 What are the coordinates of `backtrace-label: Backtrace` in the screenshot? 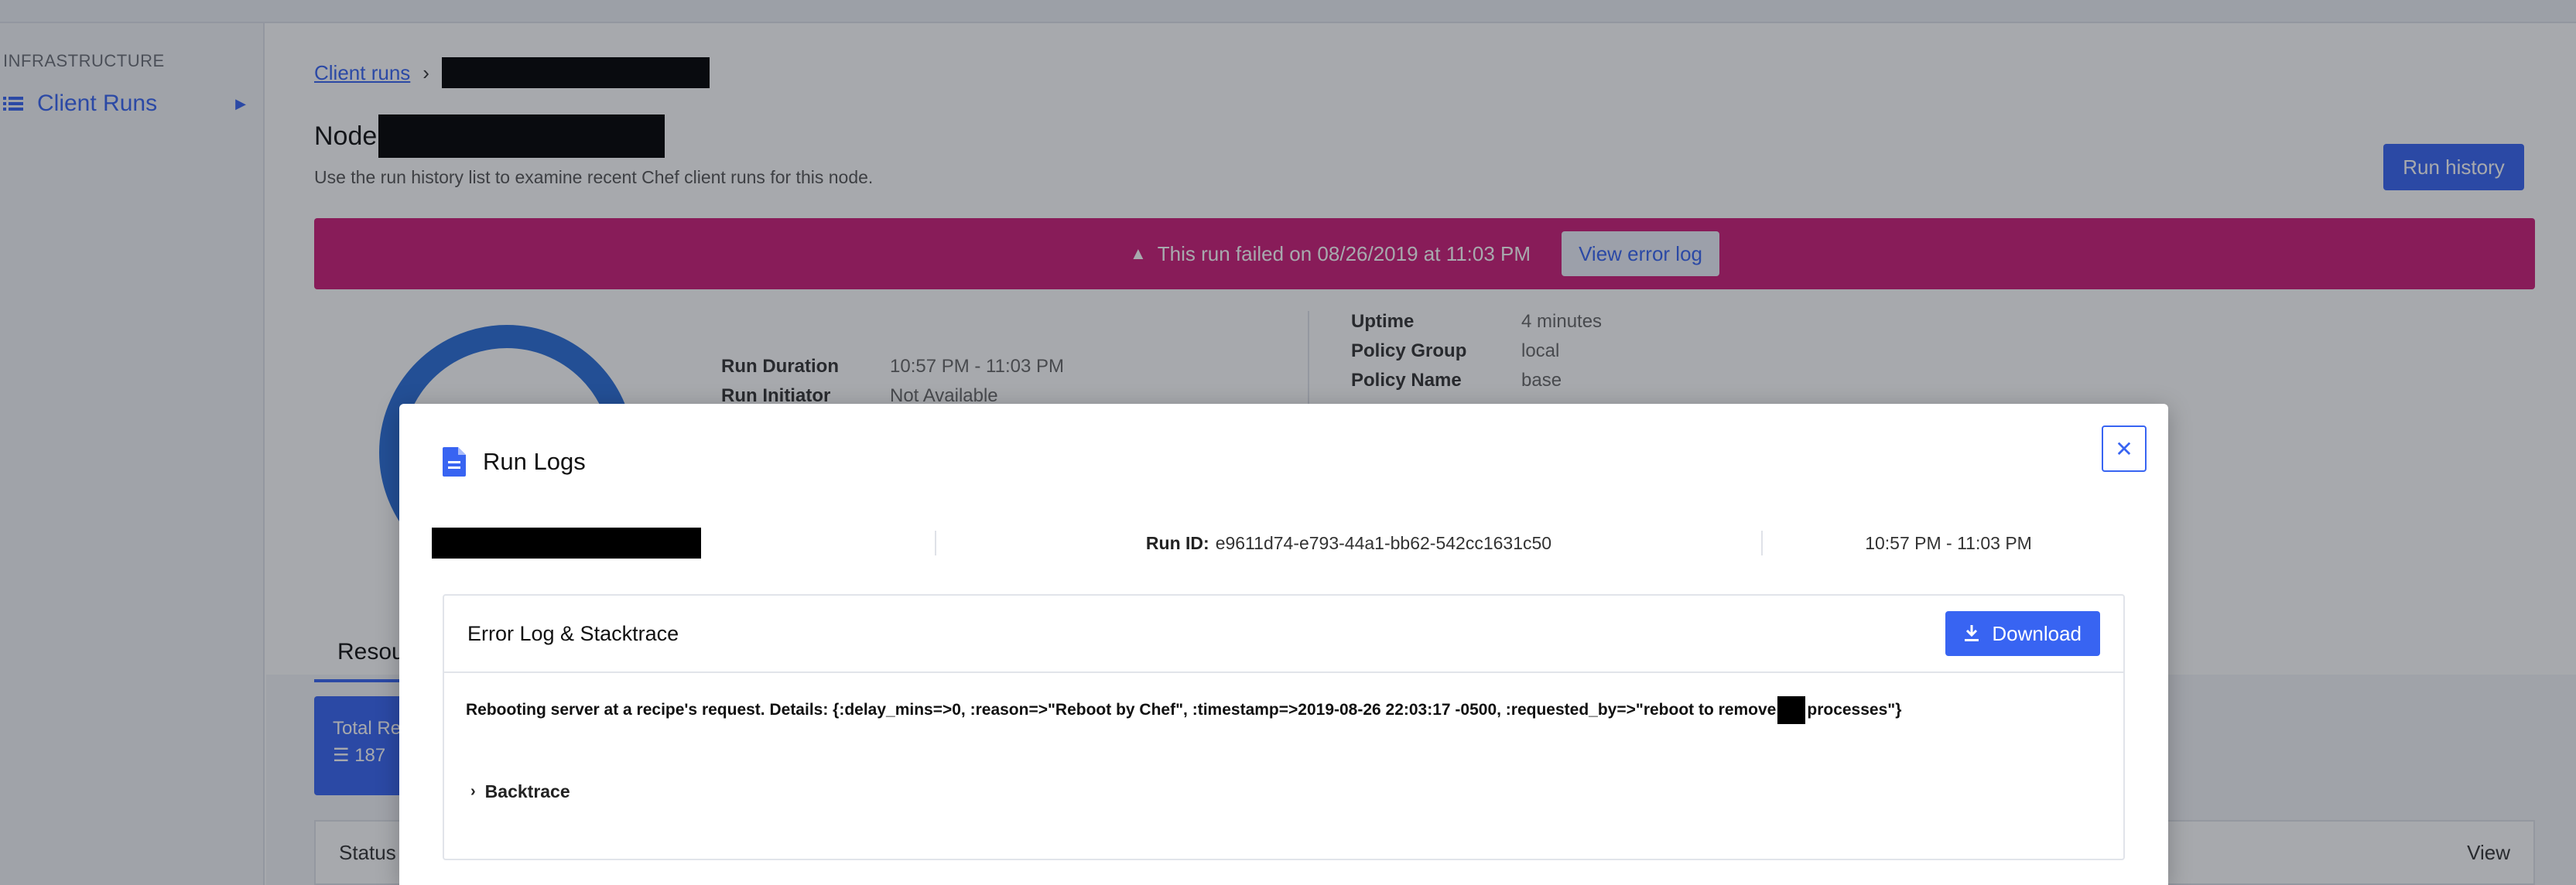 It's located at (527, 791).